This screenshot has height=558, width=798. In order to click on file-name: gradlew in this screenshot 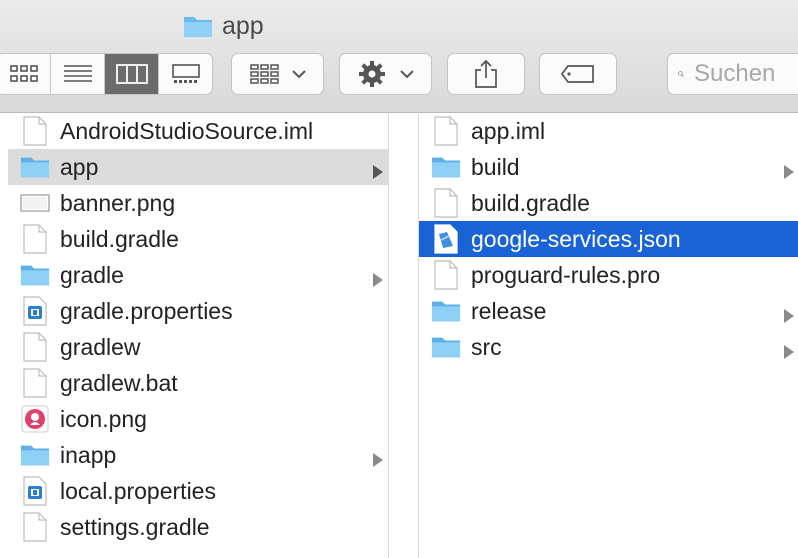, I will do `click(100, 346)`.